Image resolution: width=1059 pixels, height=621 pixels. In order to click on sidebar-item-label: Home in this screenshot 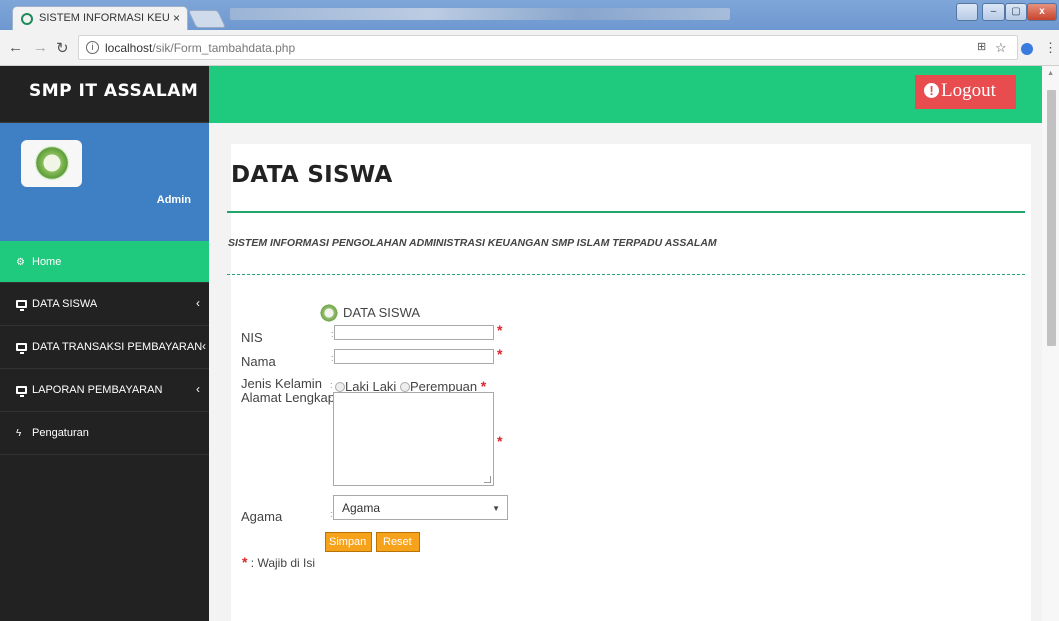, I will do `click(47, 262)`.